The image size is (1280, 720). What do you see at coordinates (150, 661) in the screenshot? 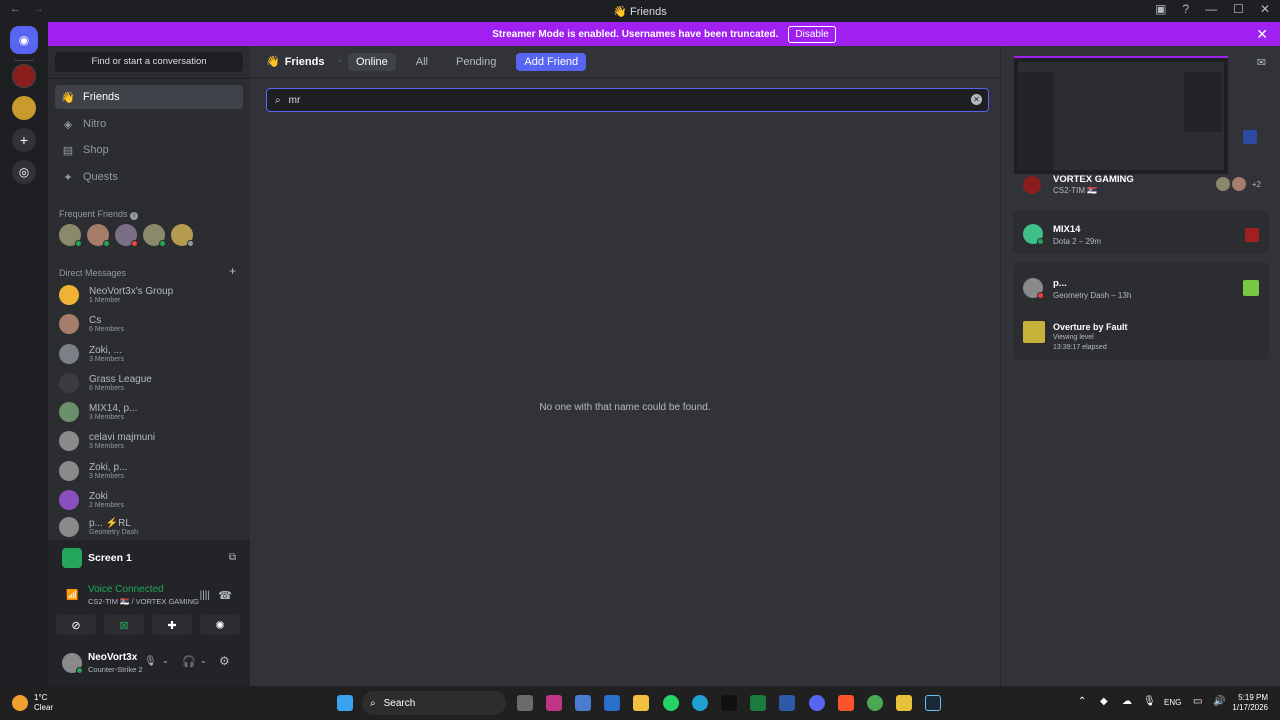
I see `microphone-icon: 🎙` at bounding box center [150, 661].